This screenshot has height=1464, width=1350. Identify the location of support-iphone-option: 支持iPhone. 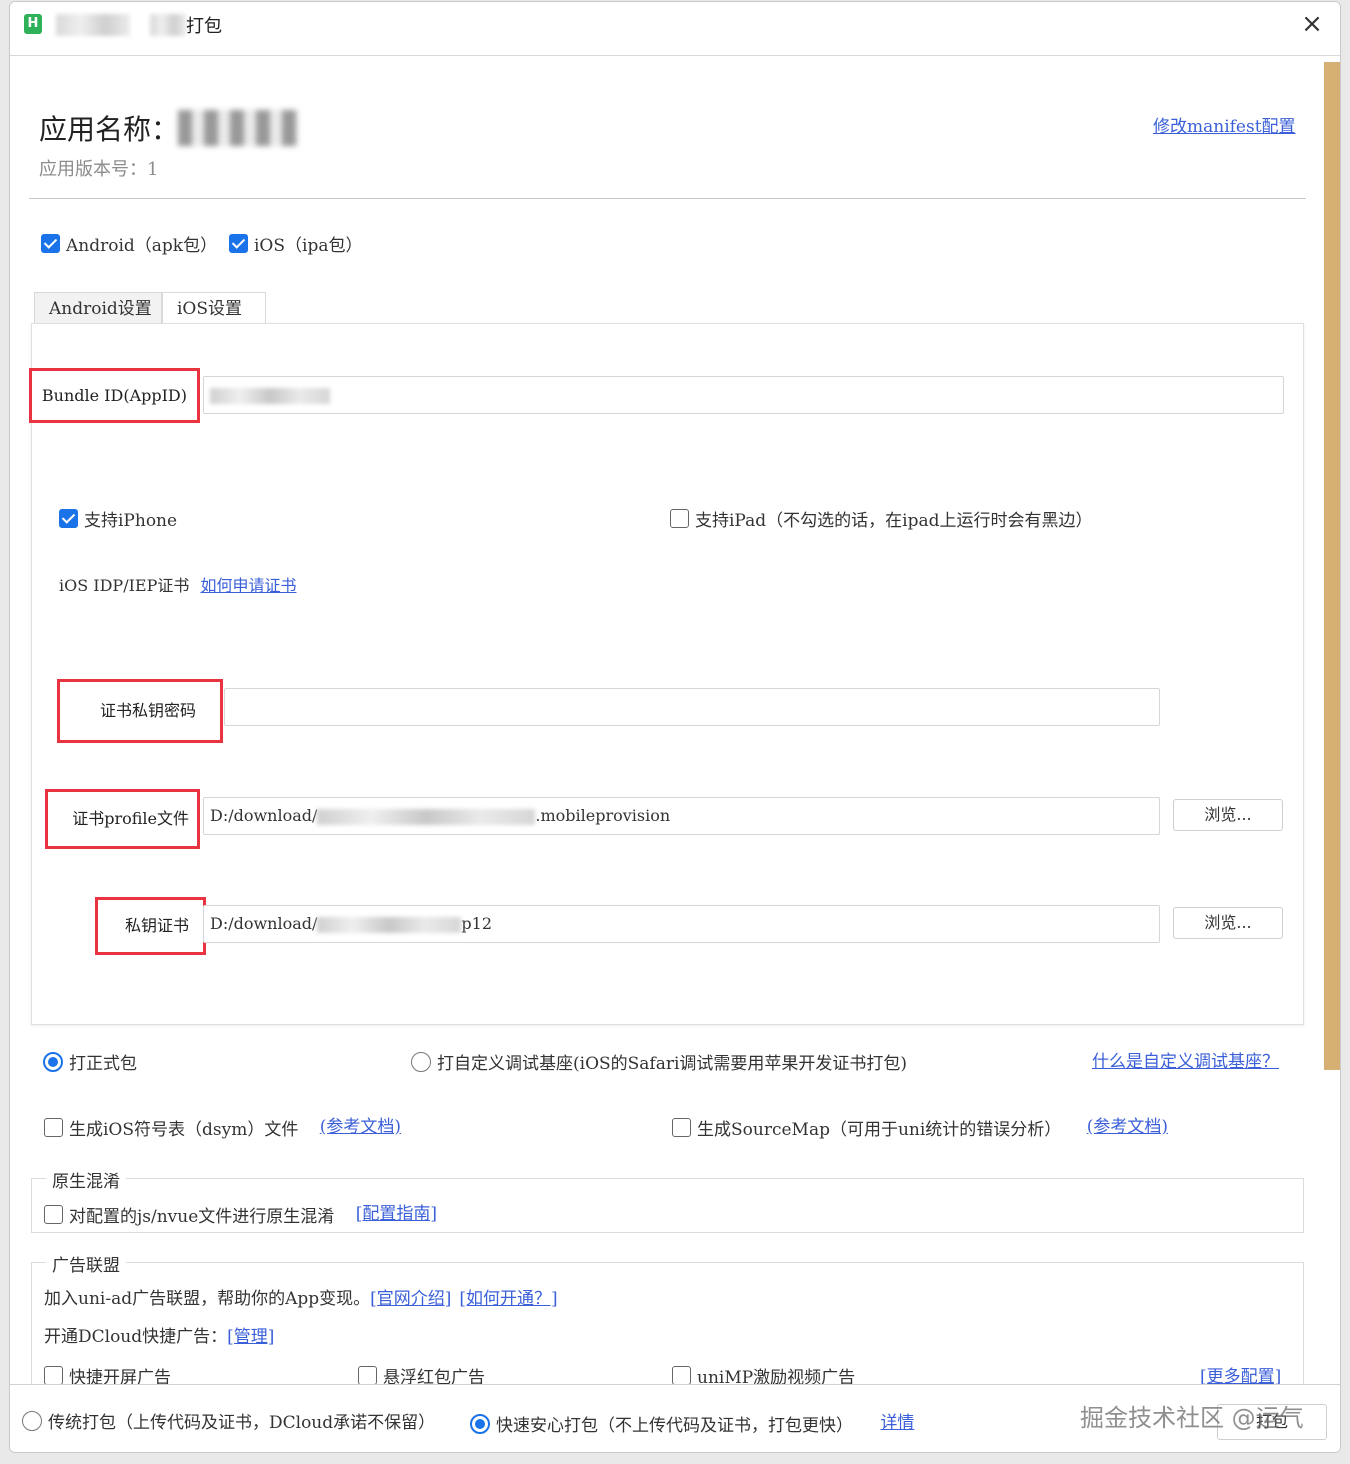
(118, 518).